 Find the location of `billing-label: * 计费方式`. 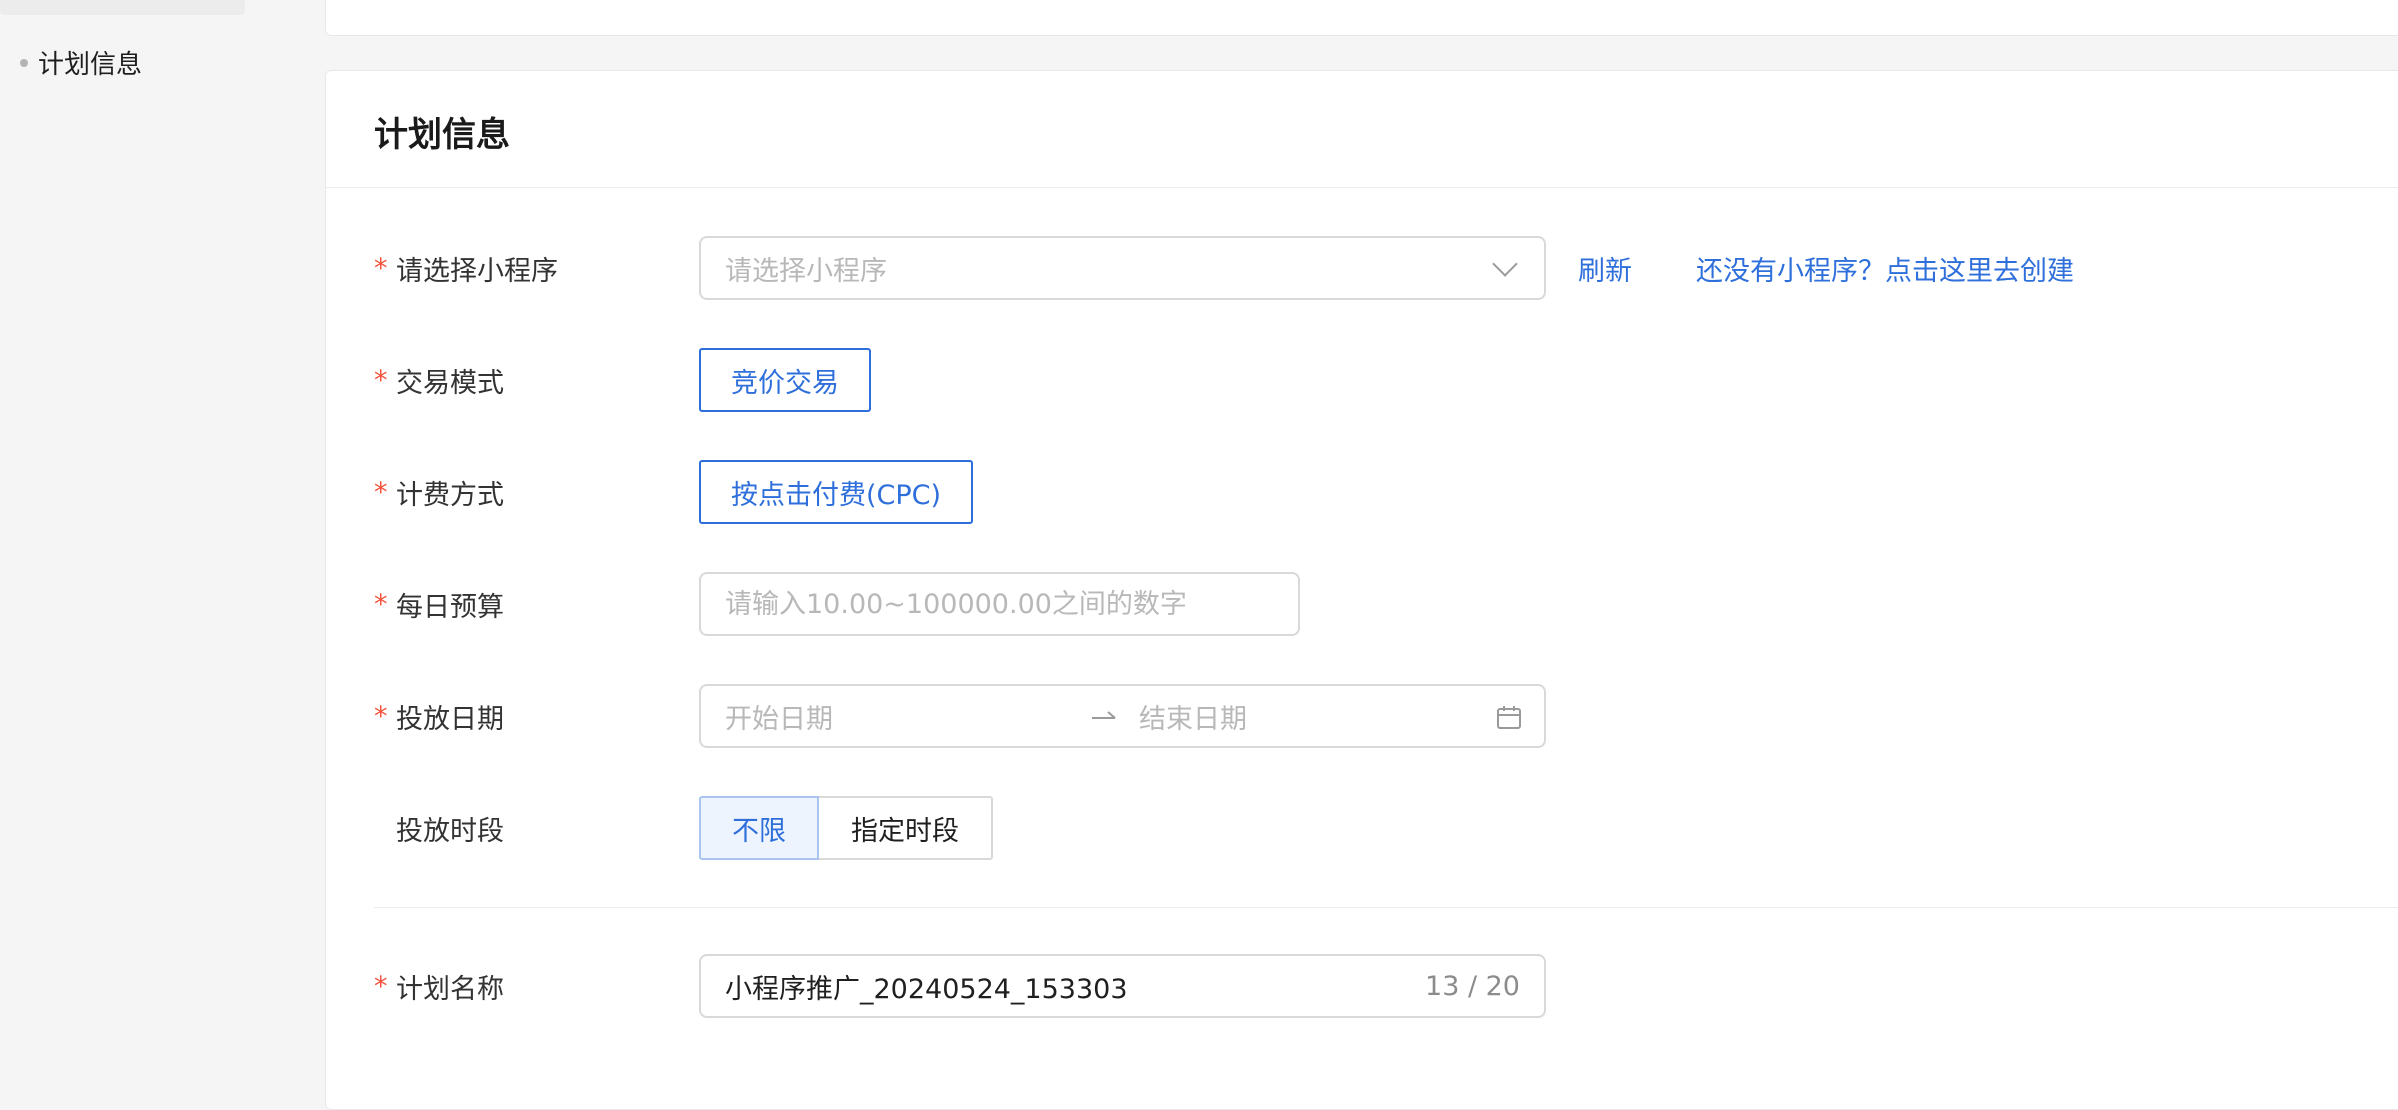

billing-label: * 计费方式 is located at coordinates (536, 492).